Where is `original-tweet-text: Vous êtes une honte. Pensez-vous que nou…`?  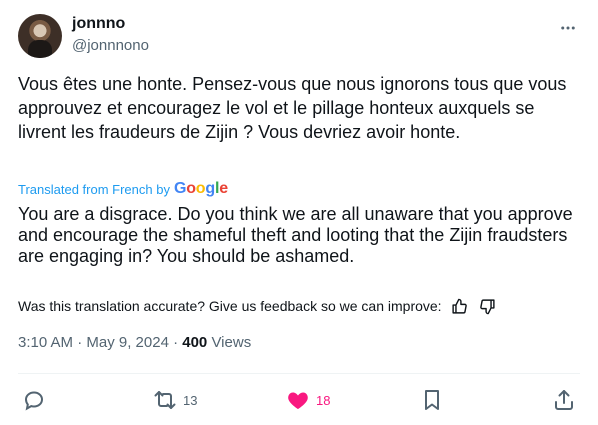 original-tweet-text: Vous êtes une honte. Pensez-vous que nou… is located at coordinates (292, 108).